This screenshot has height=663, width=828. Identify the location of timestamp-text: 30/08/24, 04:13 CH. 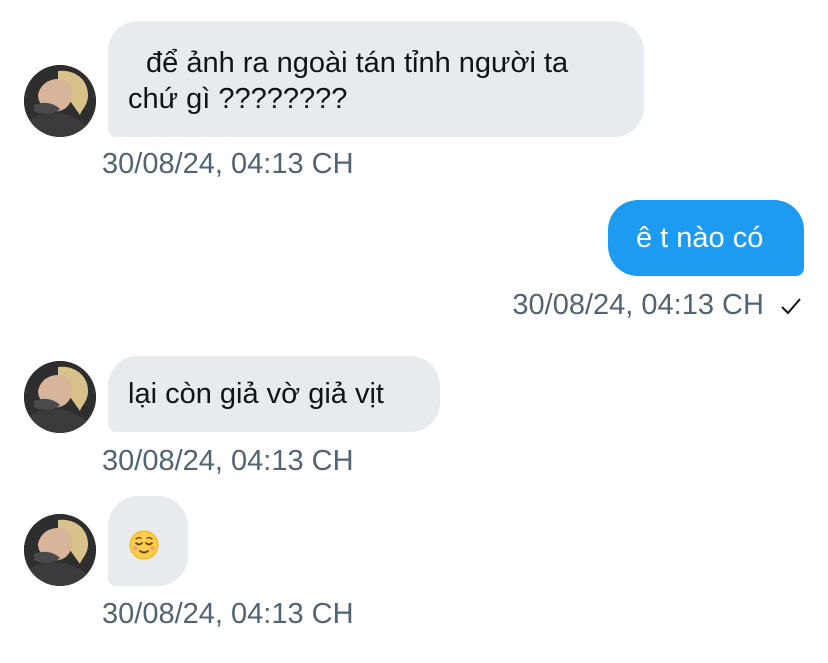
(638, 305).